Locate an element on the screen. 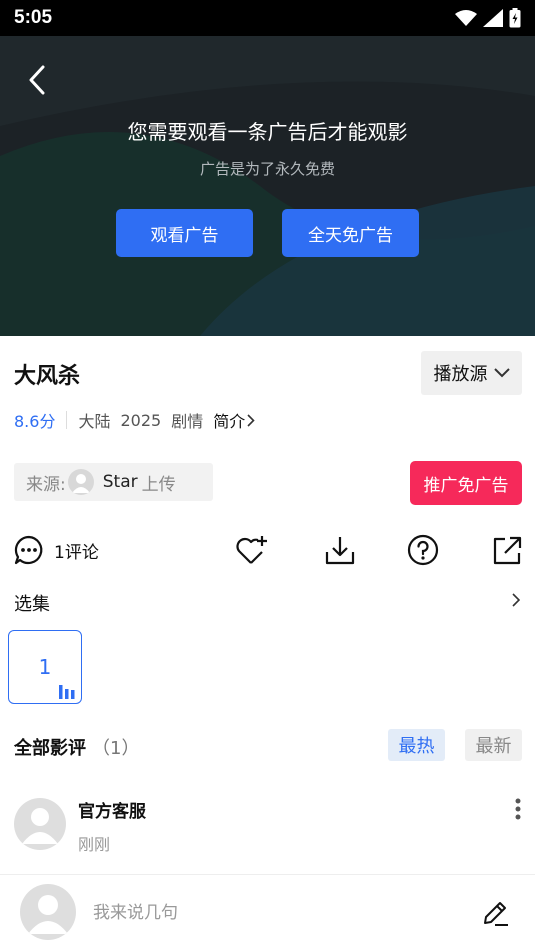 This screenshot has height=951, width=535. playing-bars-icon is located at coordinates (67, 692).